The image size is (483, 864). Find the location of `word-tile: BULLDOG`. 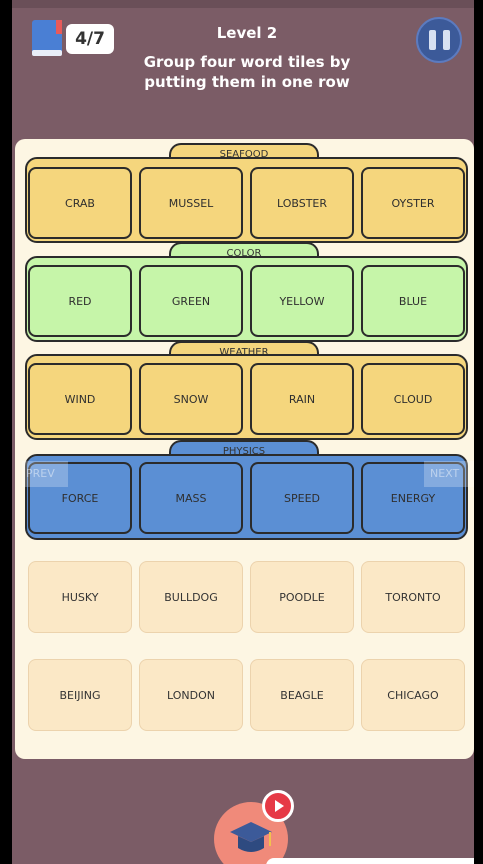

word-tile: BULLDOG is located at coordinates (191, 597).